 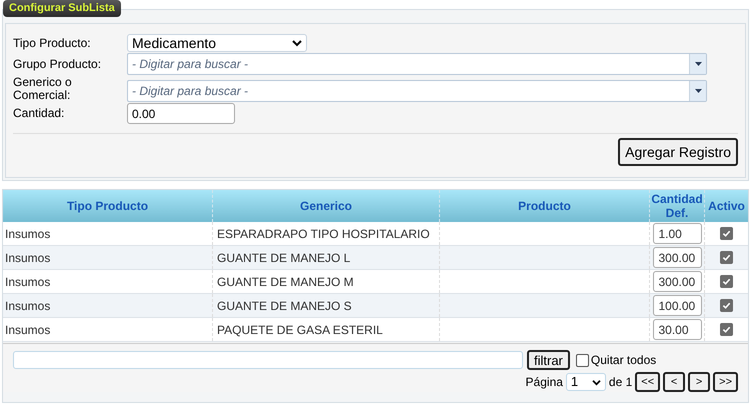 What do you see at coordinates (300, 330) in the screenshot?
I see `table-cell-text: PAQUETE DE GASA ESTERIL` at bounding box center [300, 330].